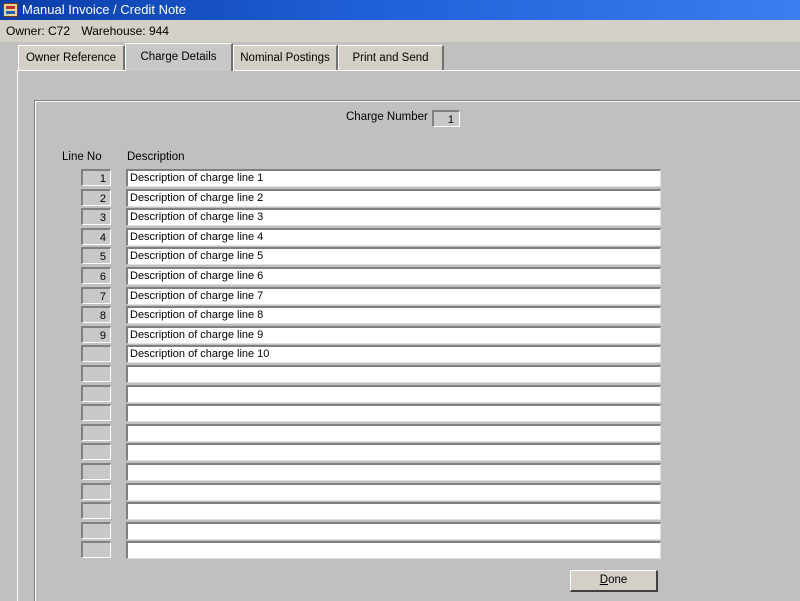 Image resolution: width=800 pixels, height=601 pixels. I want to click on description-field: Description of charge line 7, so click(393, 295).